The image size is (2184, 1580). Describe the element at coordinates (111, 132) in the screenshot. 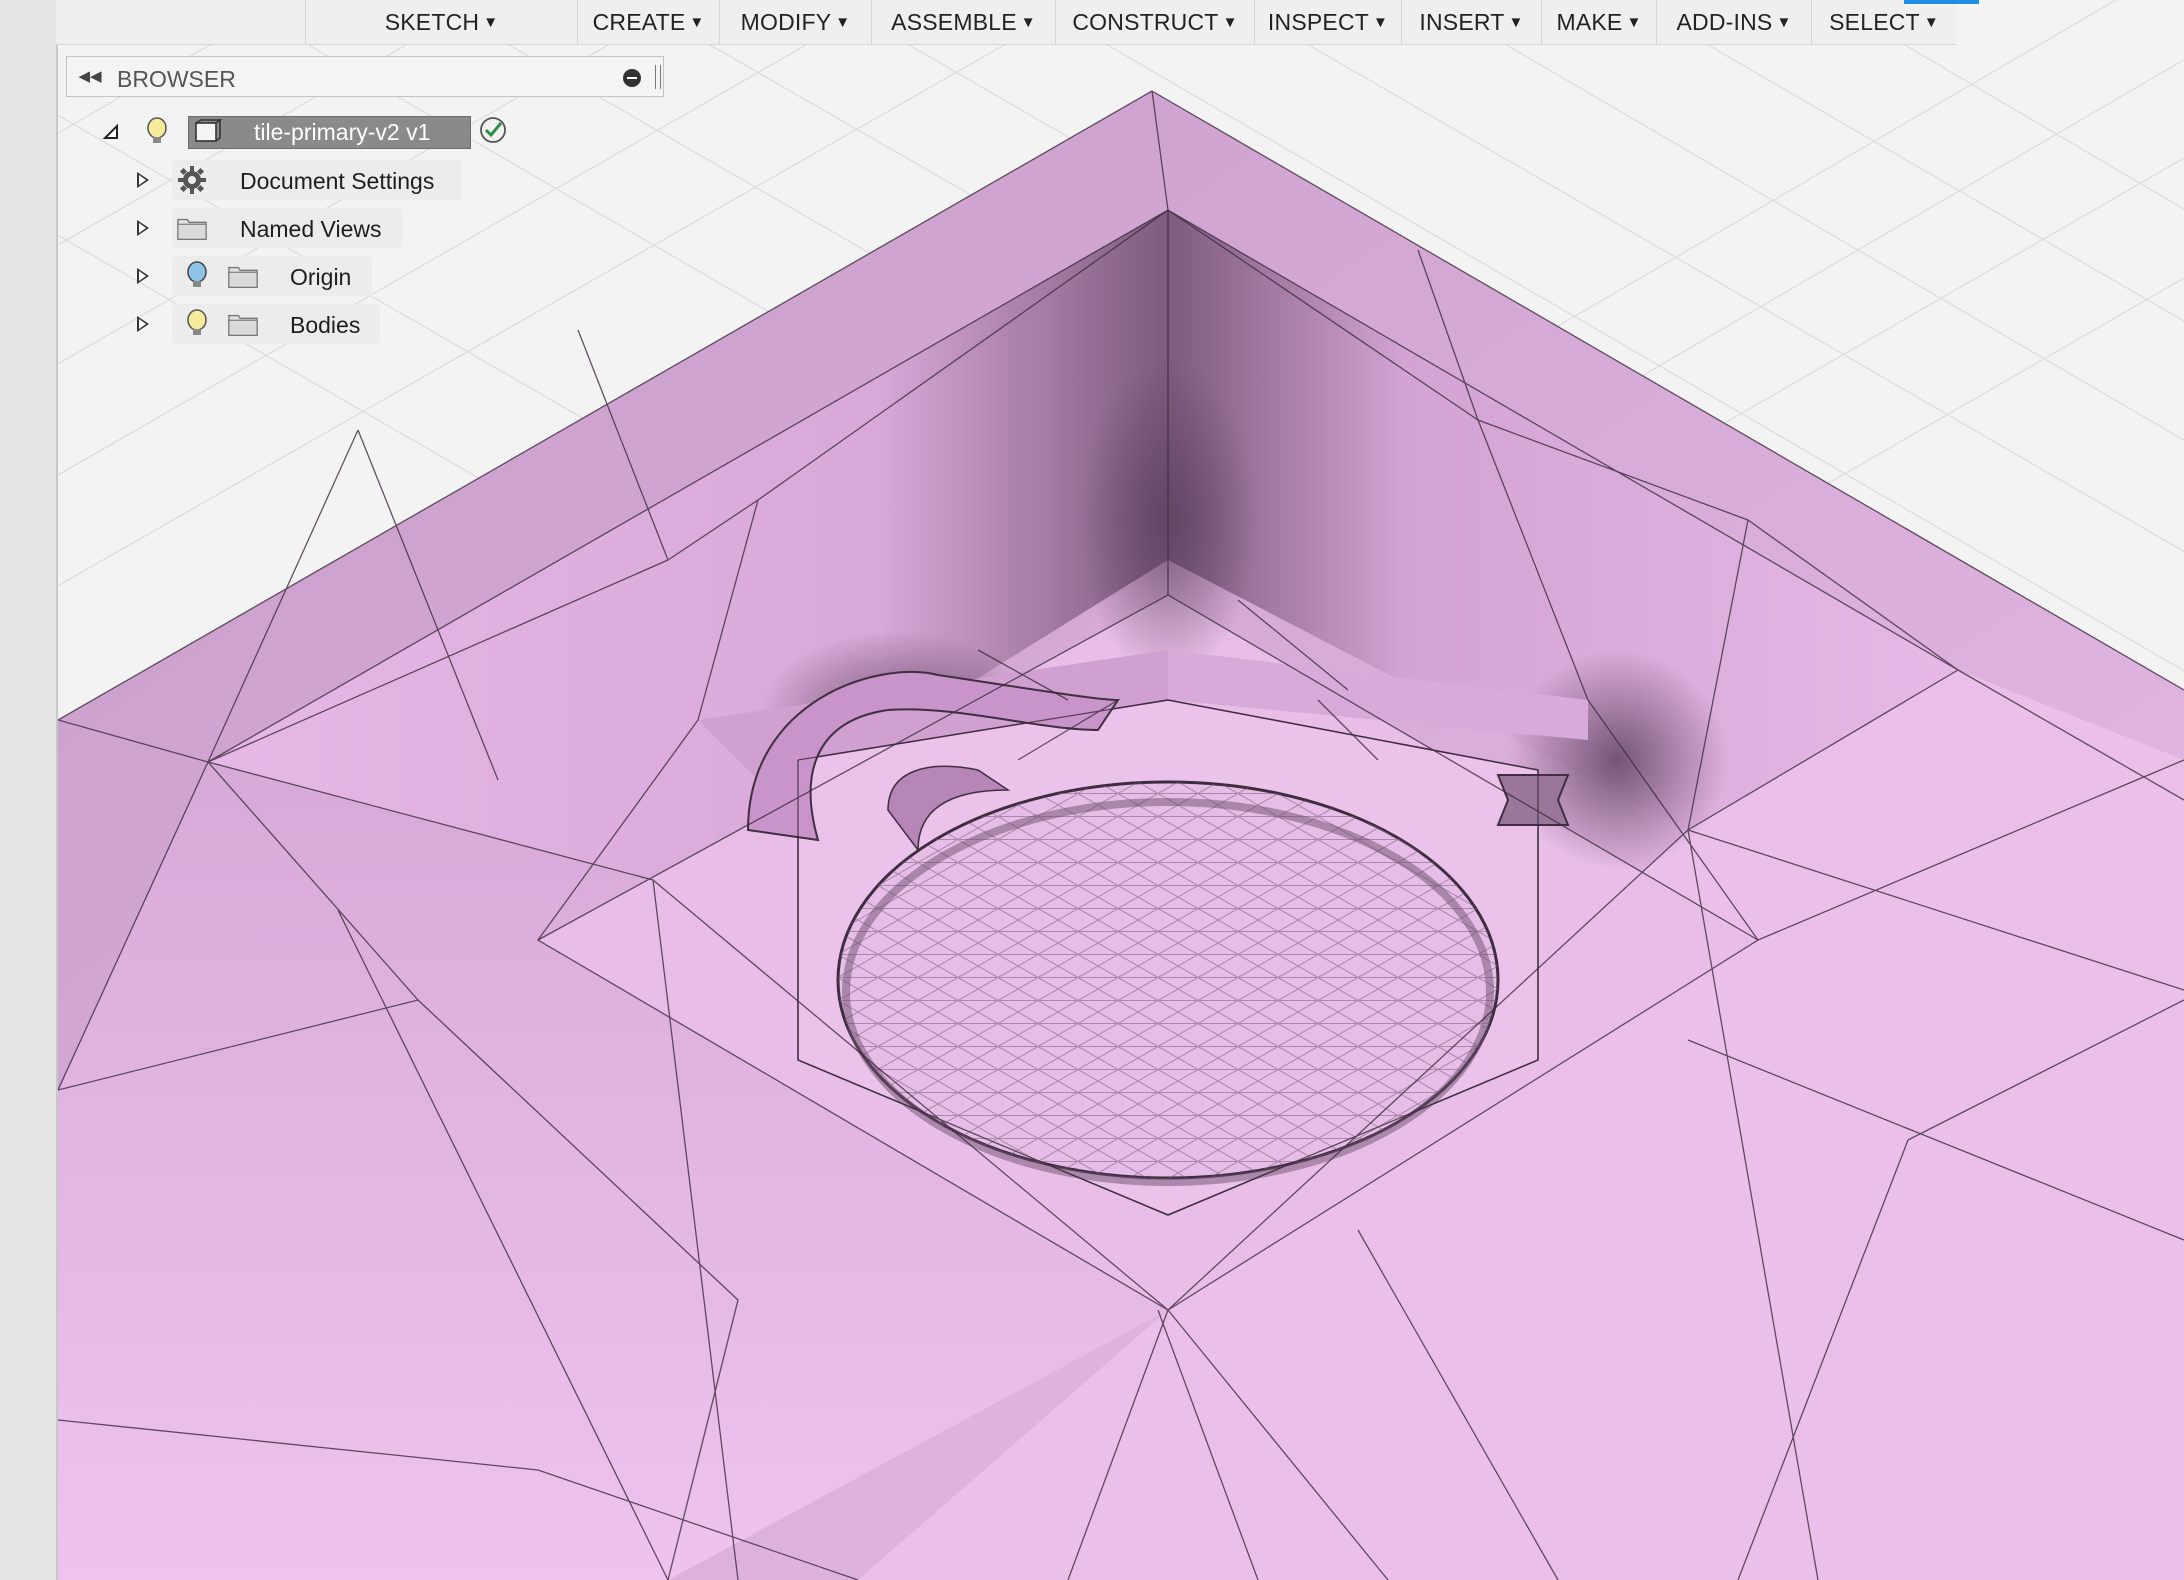

I see `collapse-triangle-icon` at that location.